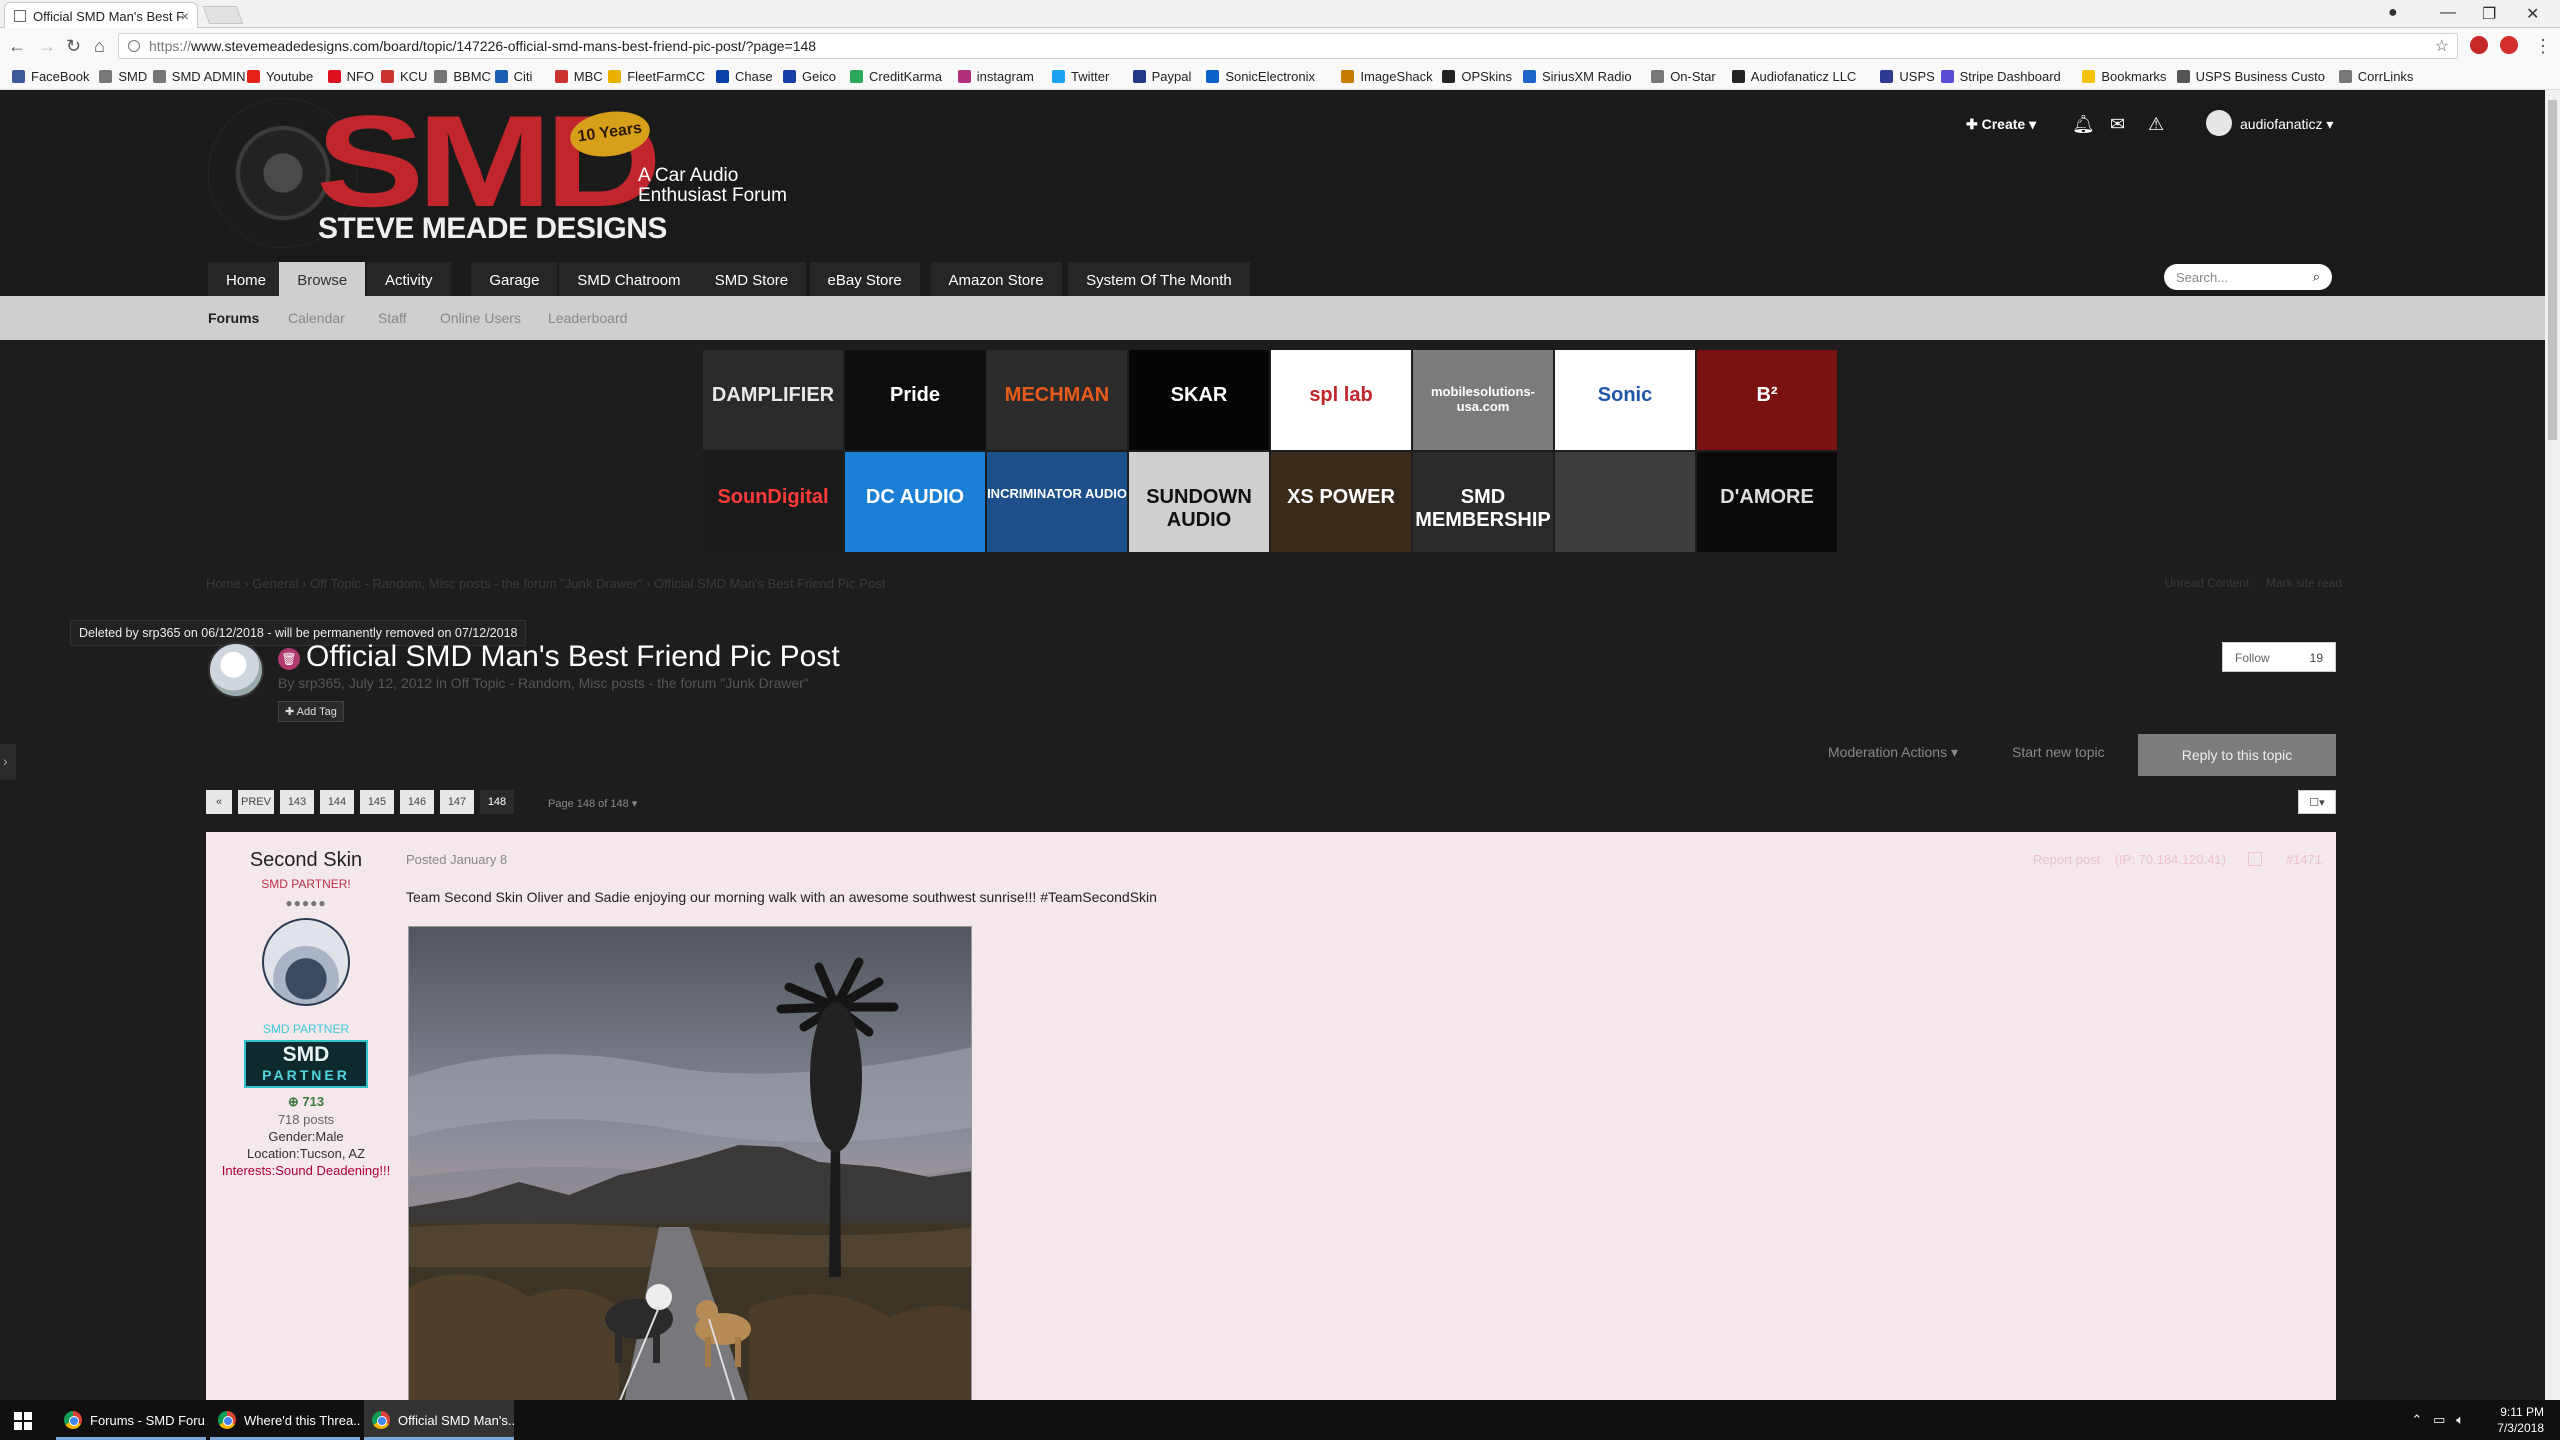 Image resolution: width=2560 pixels, height=1440 pixels. I want to click on windows-start-icon, so click(23, 1421).